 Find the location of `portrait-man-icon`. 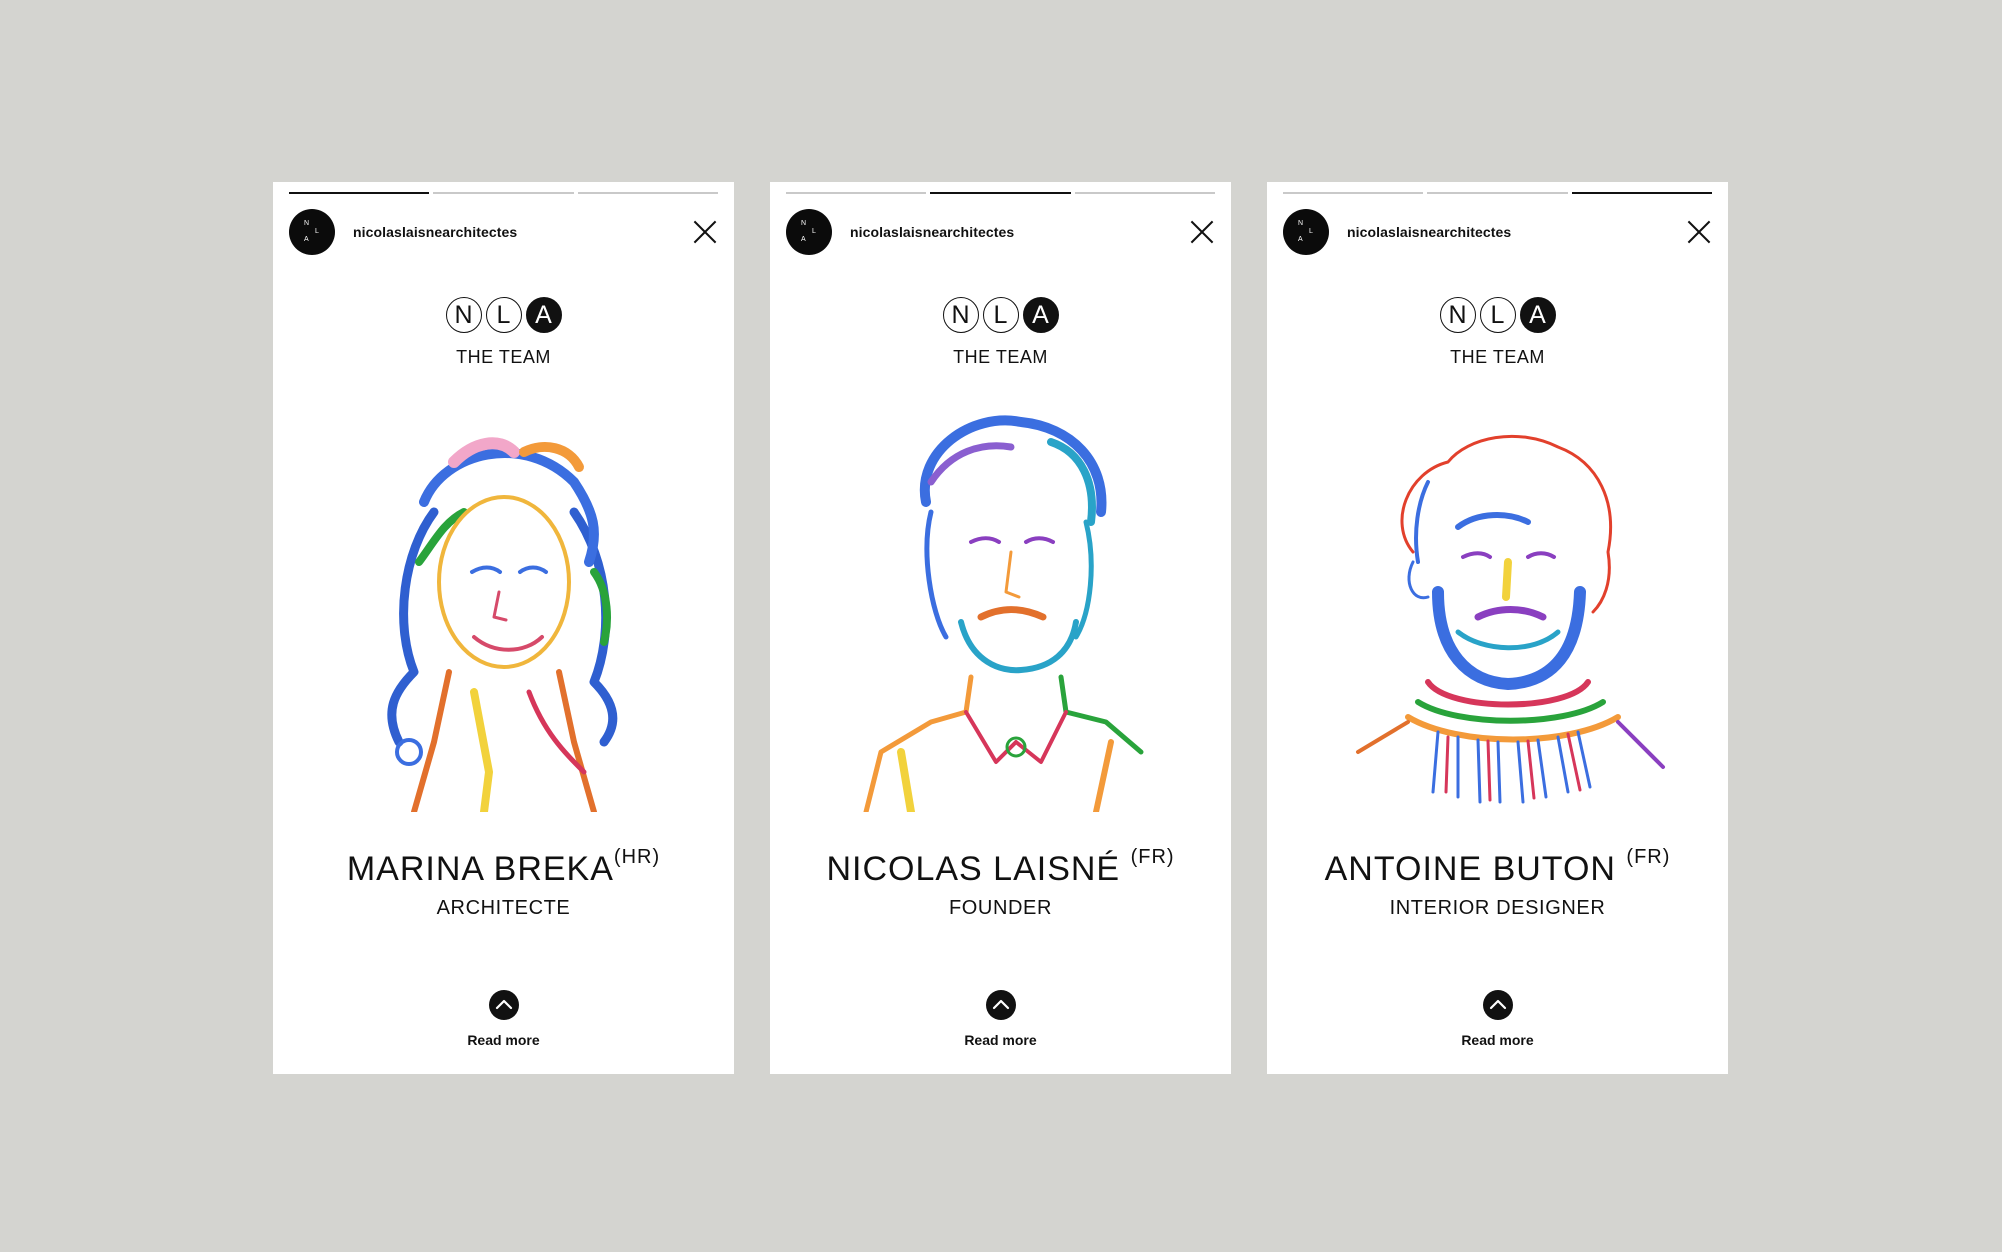

portrait-man-icon is located at coordinates (1003, 613).